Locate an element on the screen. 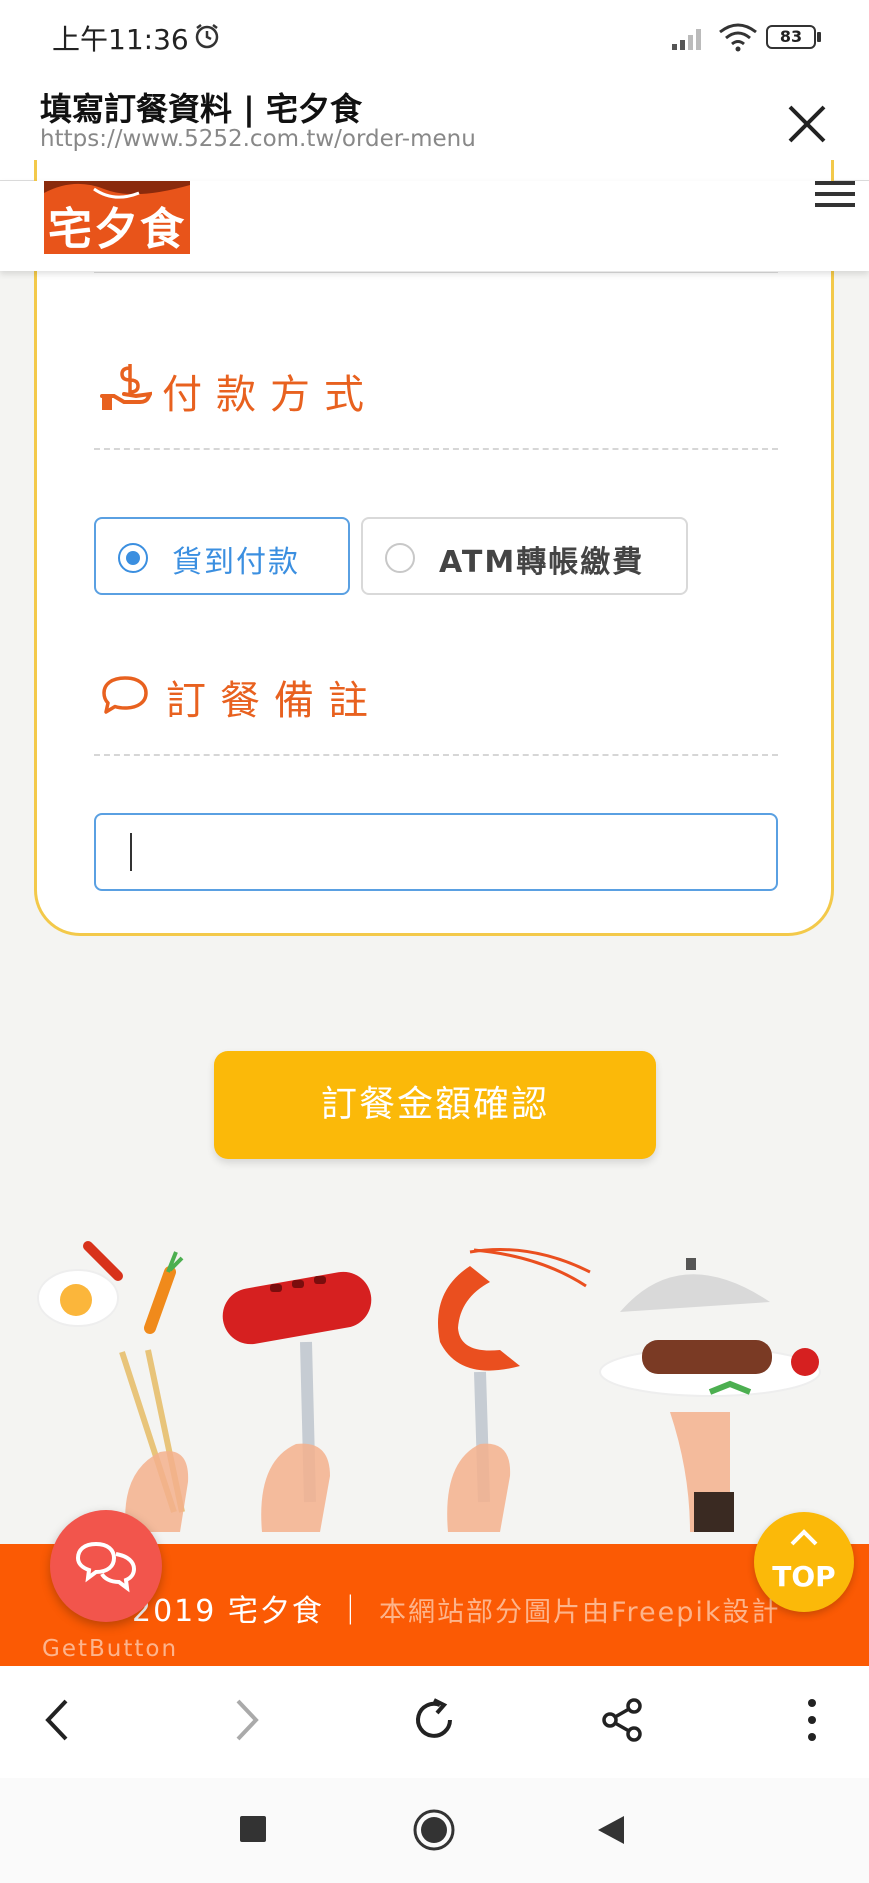 Image resolution: width=869 pixels, height=1883 pixels. payment-title: 付款方式 is located at coordinates (270, 395).